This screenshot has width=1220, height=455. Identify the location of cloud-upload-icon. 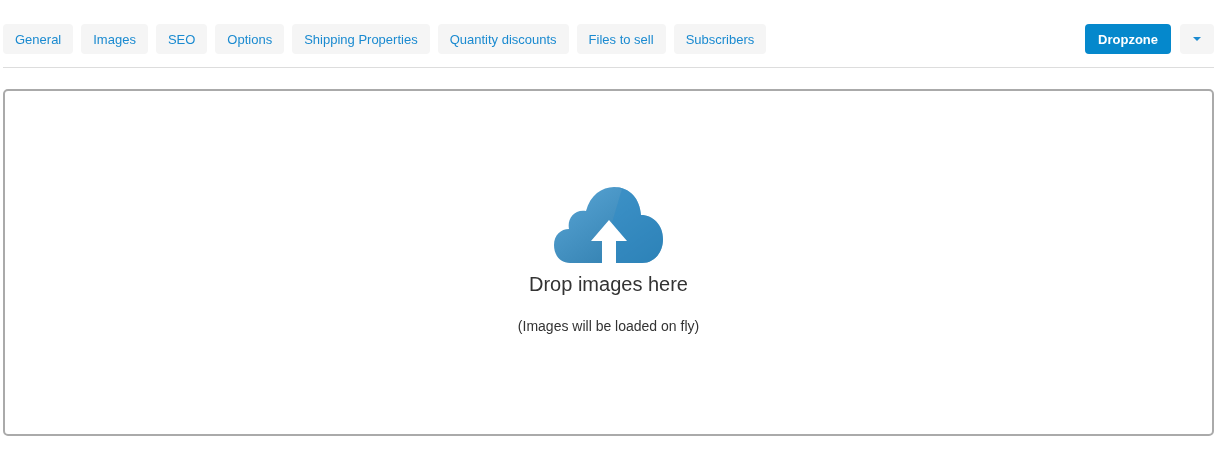
(608, 225).